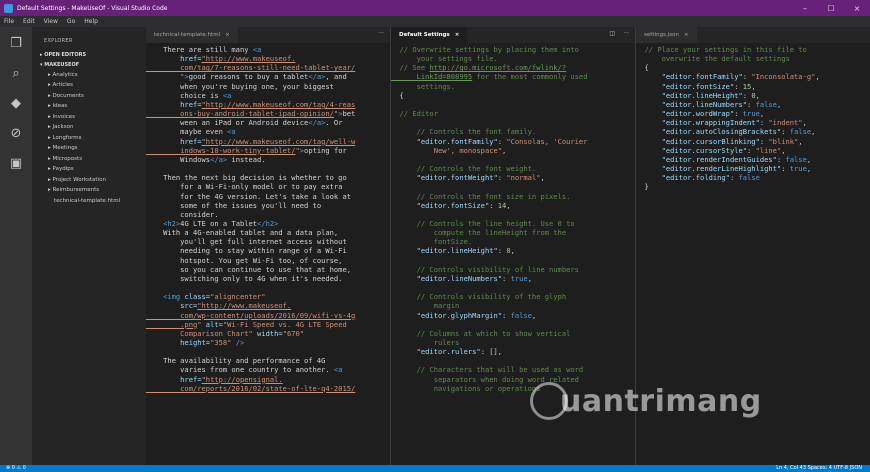 The width and height of the screenshot is (870, 472). I want to click on code-line: "editor.renderLineHighlight": true,, so click(753, 168).